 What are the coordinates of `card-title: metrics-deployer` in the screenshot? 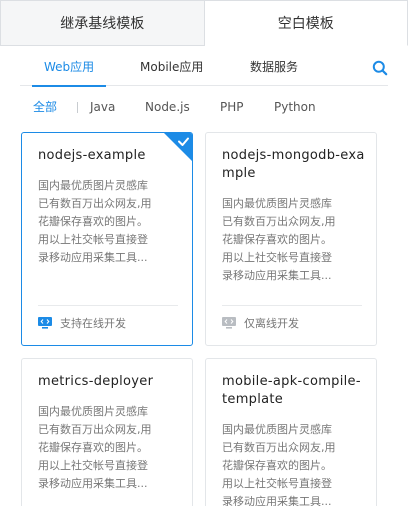 It's located at (96, 381).